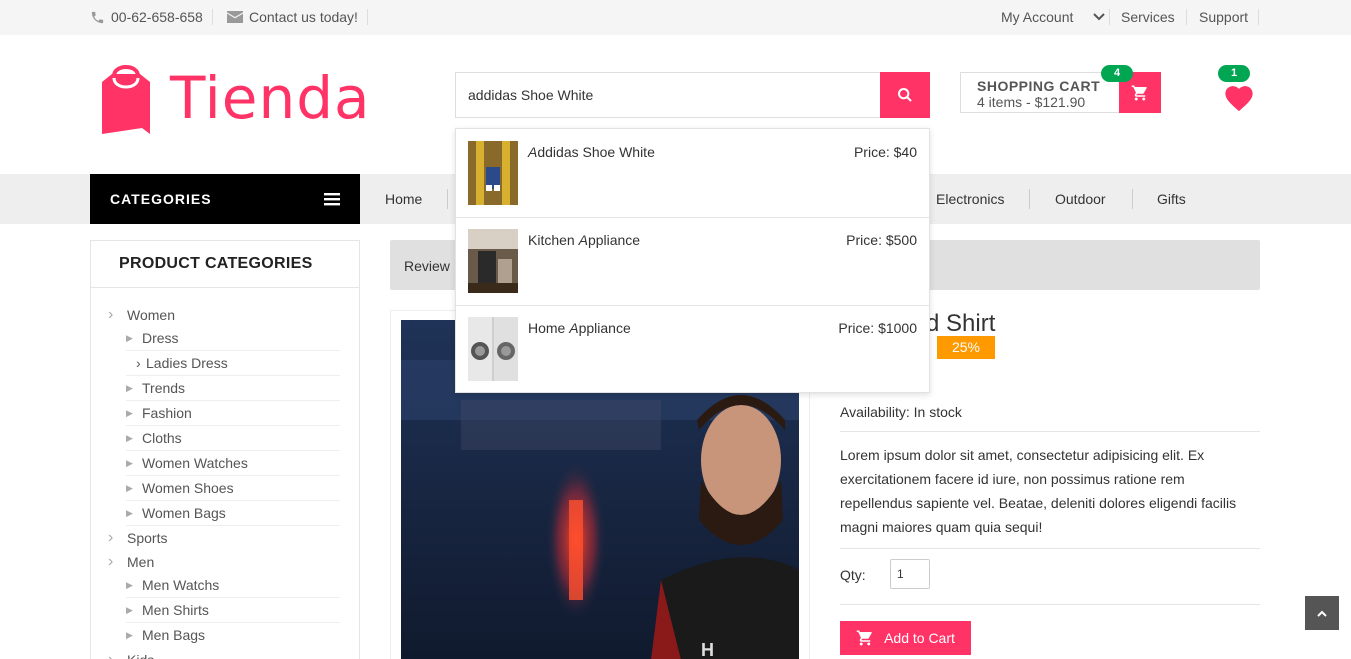 This screenshot has height=659, width=1351. Describe the element at coordinates (303, 17) in the screenshot. I see `contact-label: Contact us today!` at that location.